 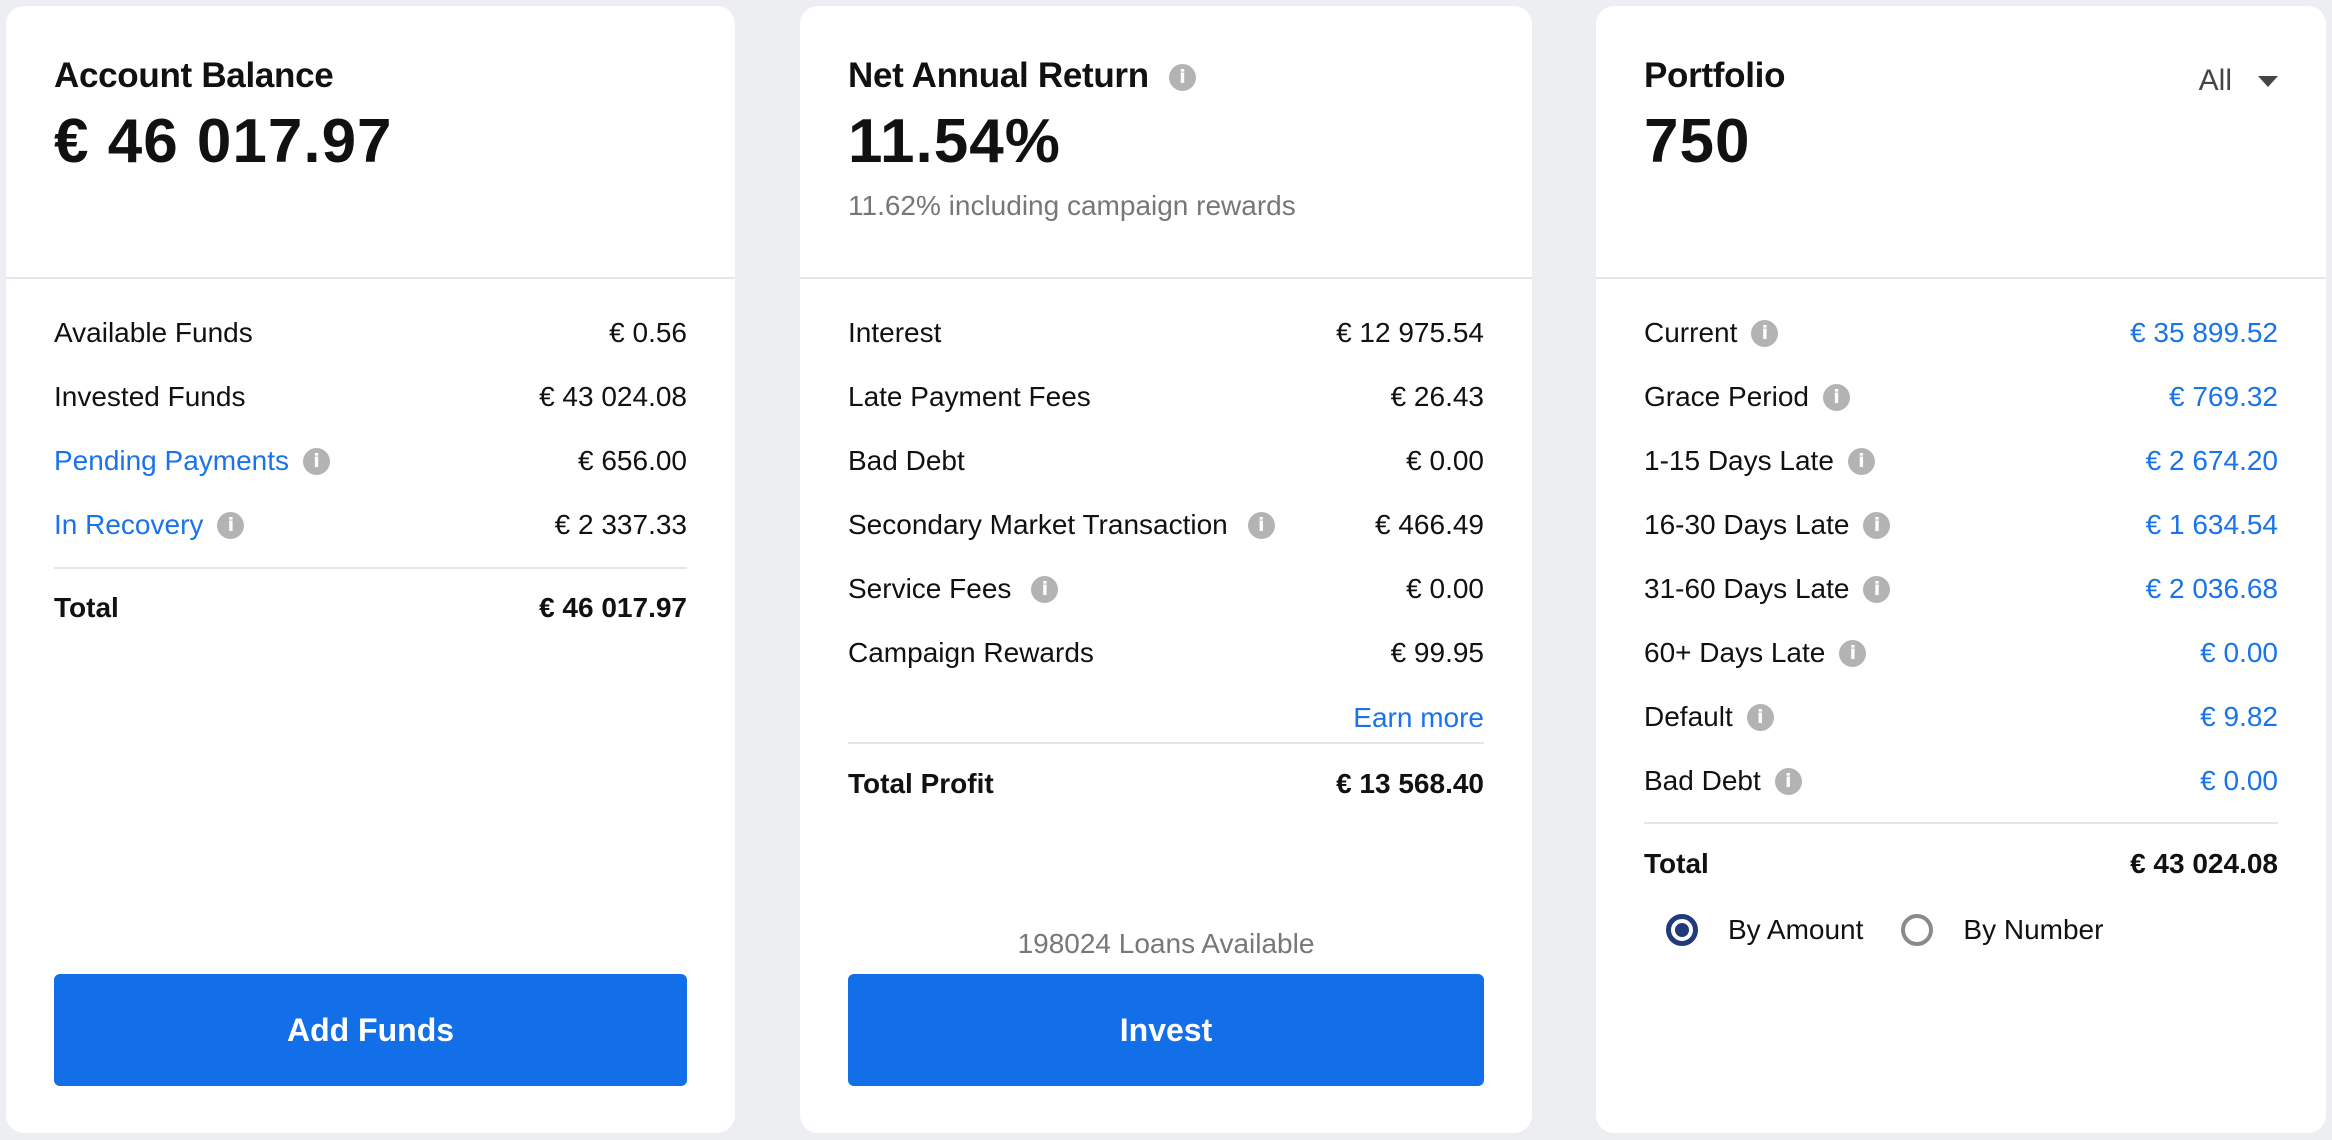 What do you see at coordinates (1961, 461) in the screenshot?
I see `row-1-15-days-late: 1-15 Days Late i € 2 674.20` at bounding box center [1961, 461].